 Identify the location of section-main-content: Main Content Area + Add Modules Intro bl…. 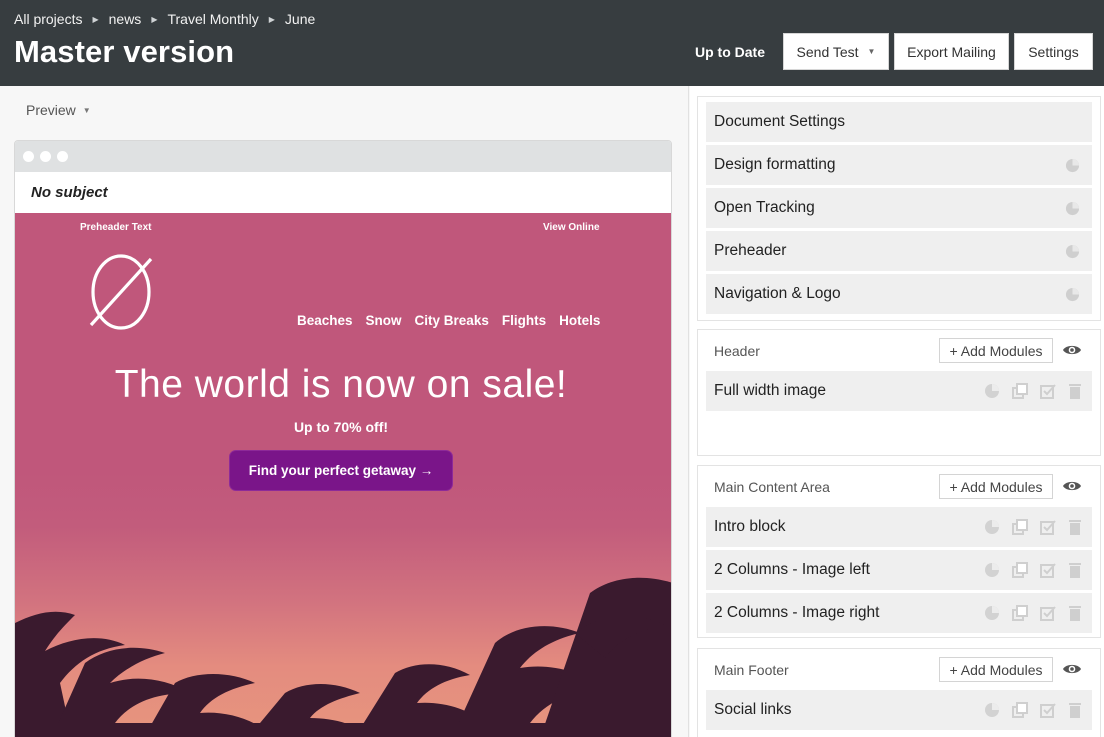
(899, 551).